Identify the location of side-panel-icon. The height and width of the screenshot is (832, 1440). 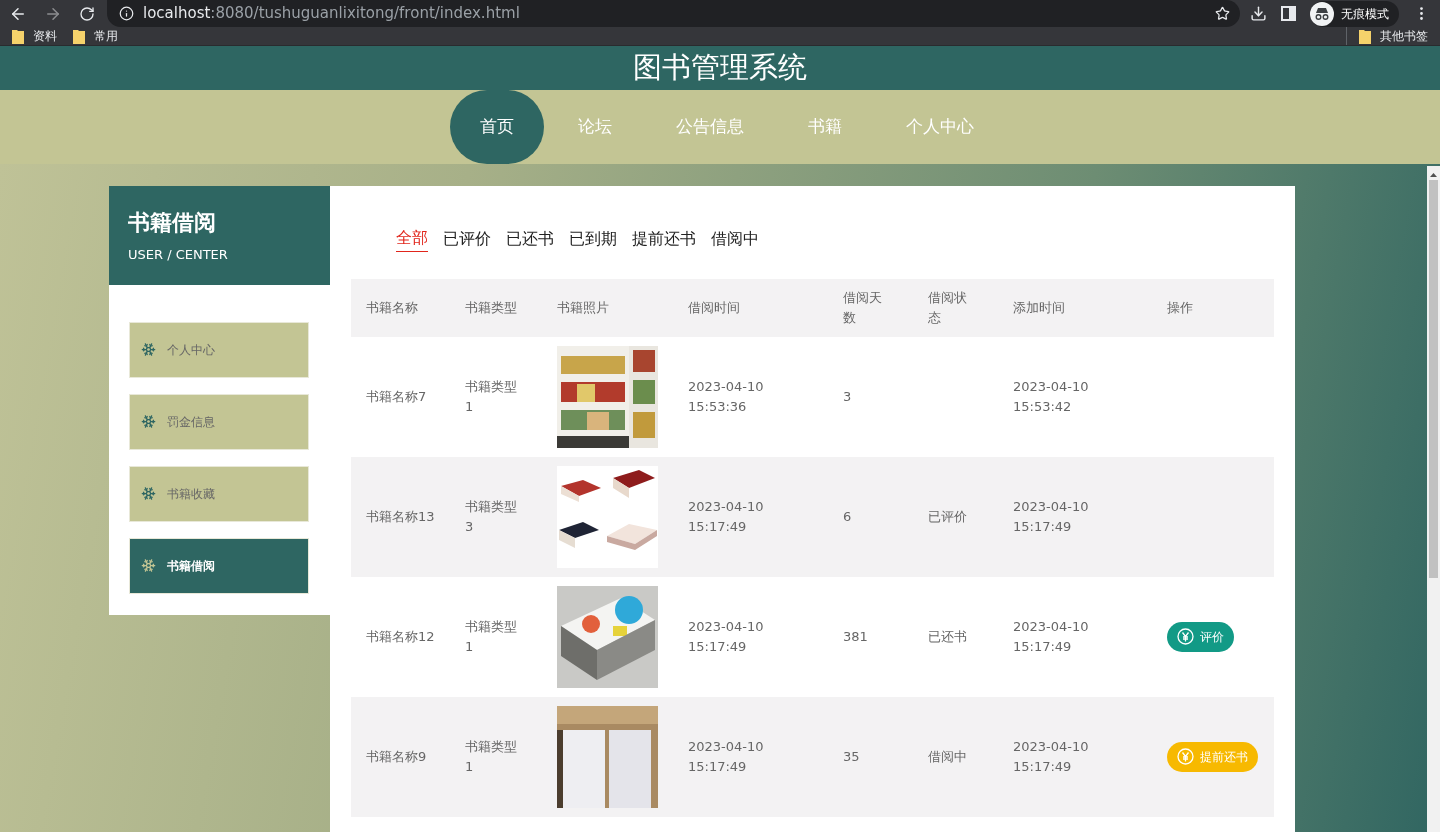
(1288, 13).